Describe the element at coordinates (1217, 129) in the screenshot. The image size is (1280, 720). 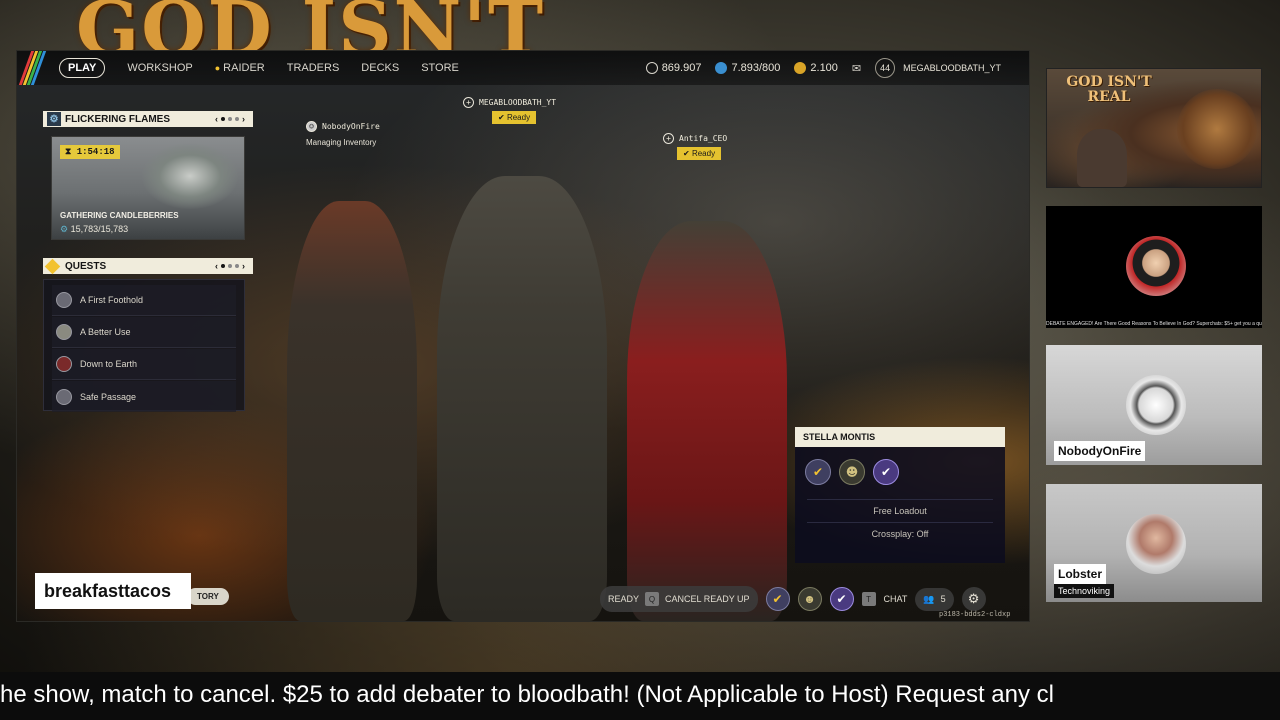
I see `thumbnail-creature-image` at that location.